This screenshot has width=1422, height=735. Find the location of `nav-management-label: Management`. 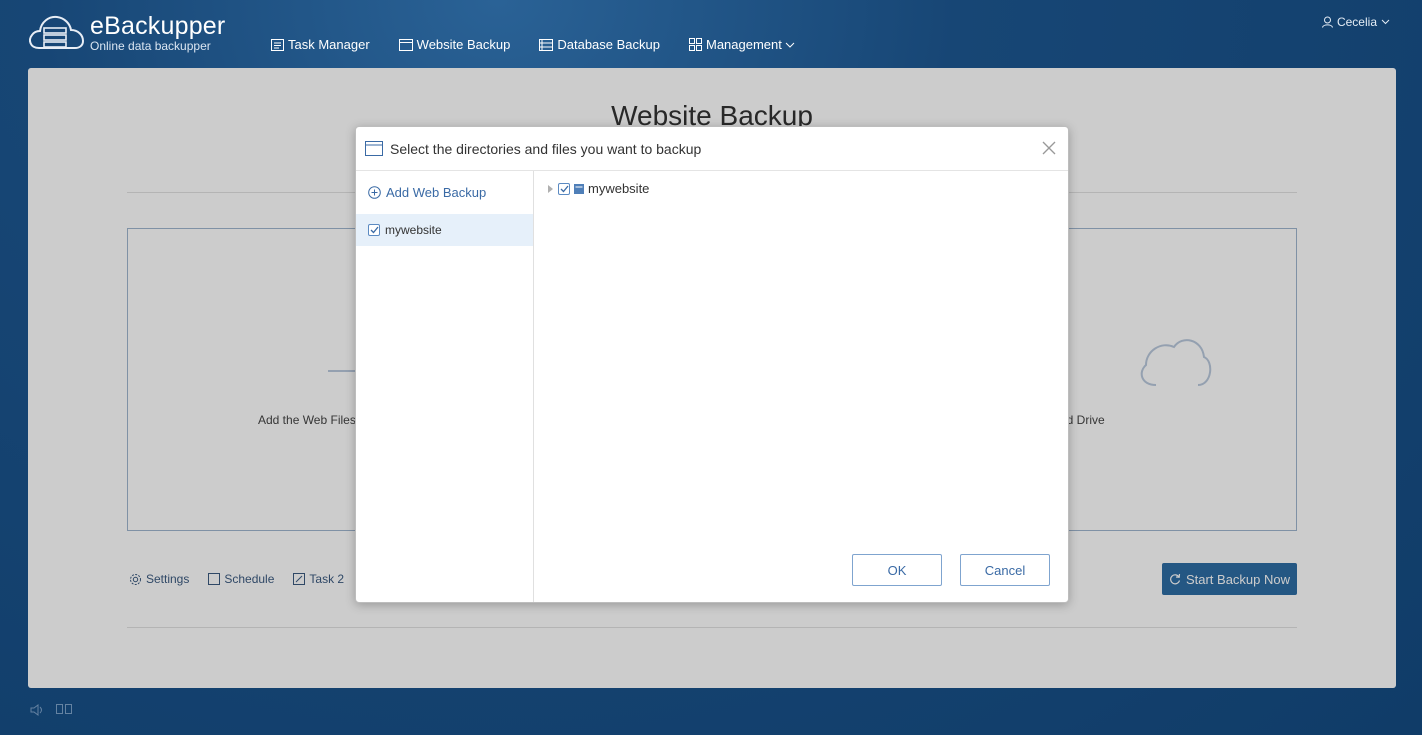

nav-management-label: Management is located at coordinates (743, 44).